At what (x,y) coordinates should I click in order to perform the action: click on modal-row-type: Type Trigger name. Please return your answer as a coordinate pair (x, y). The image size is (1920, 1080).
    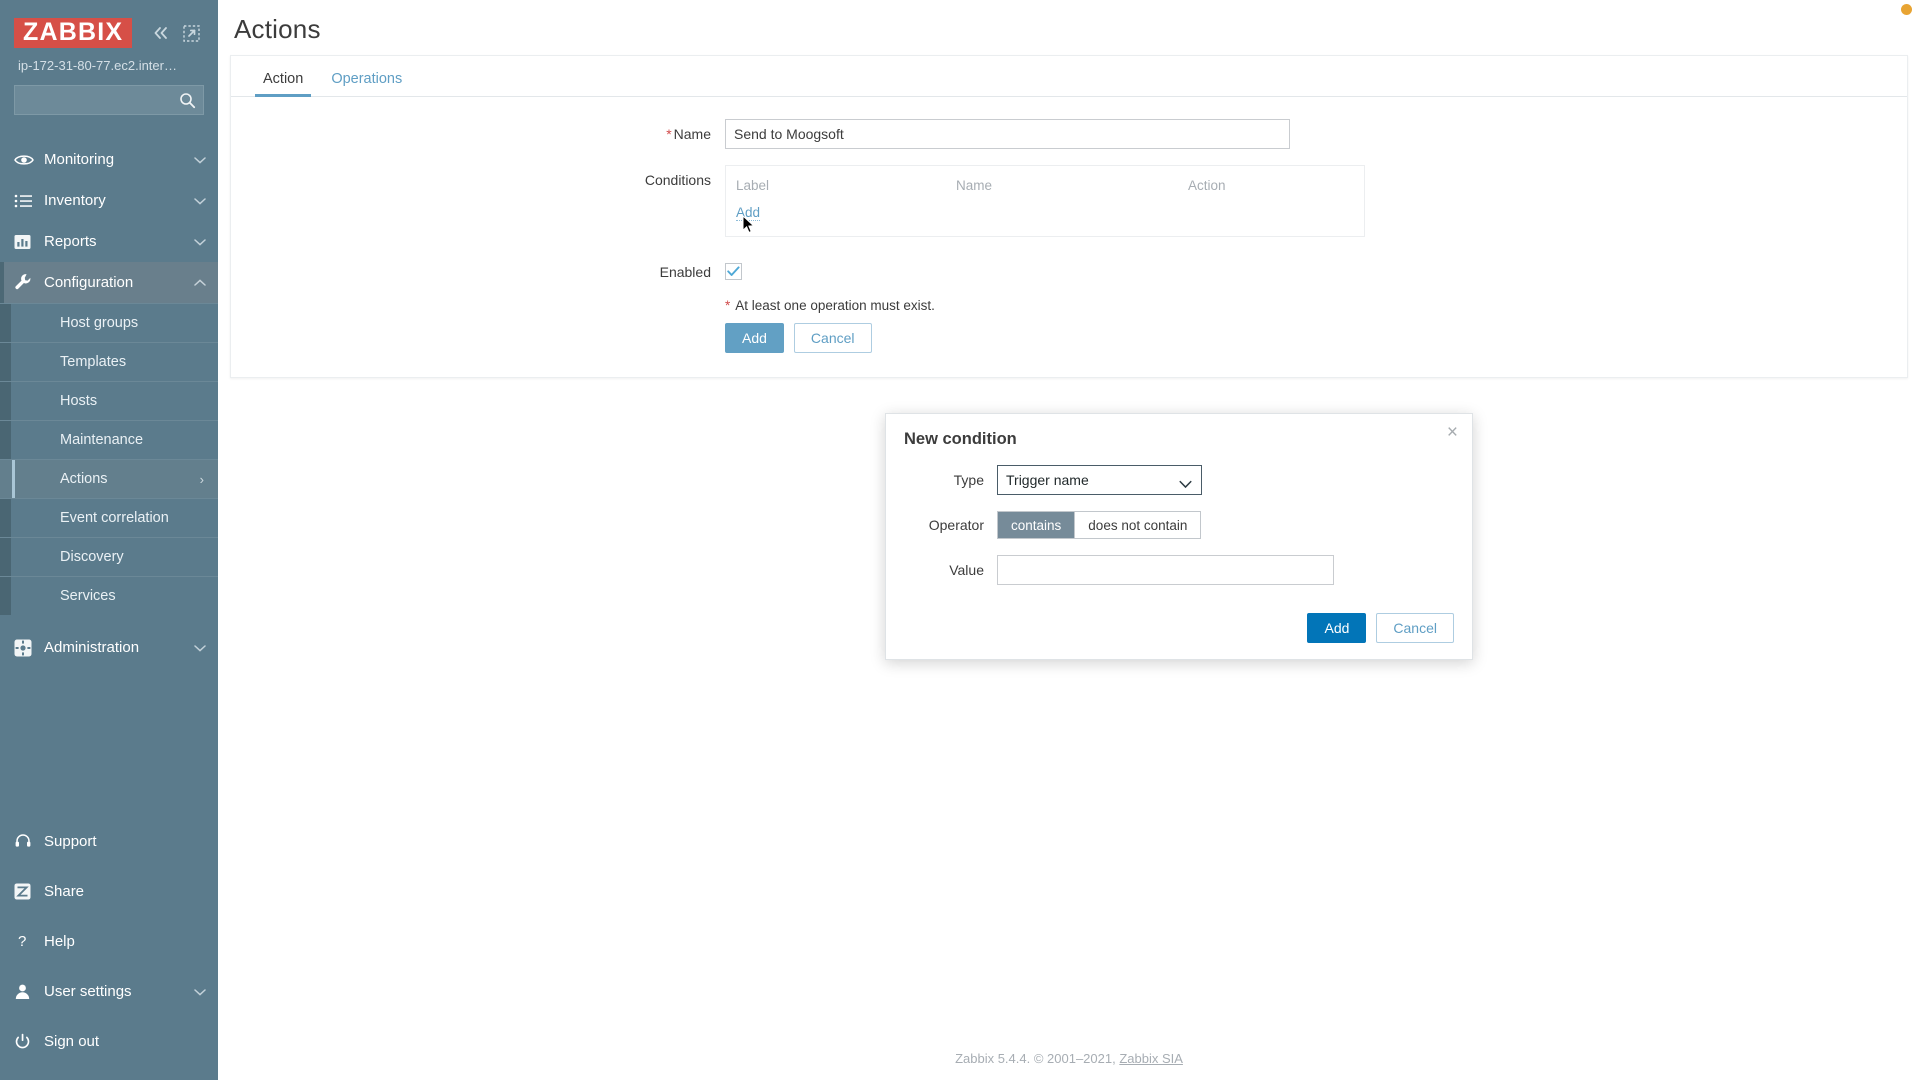
    Looking at the image, I should click on (1179, 480).